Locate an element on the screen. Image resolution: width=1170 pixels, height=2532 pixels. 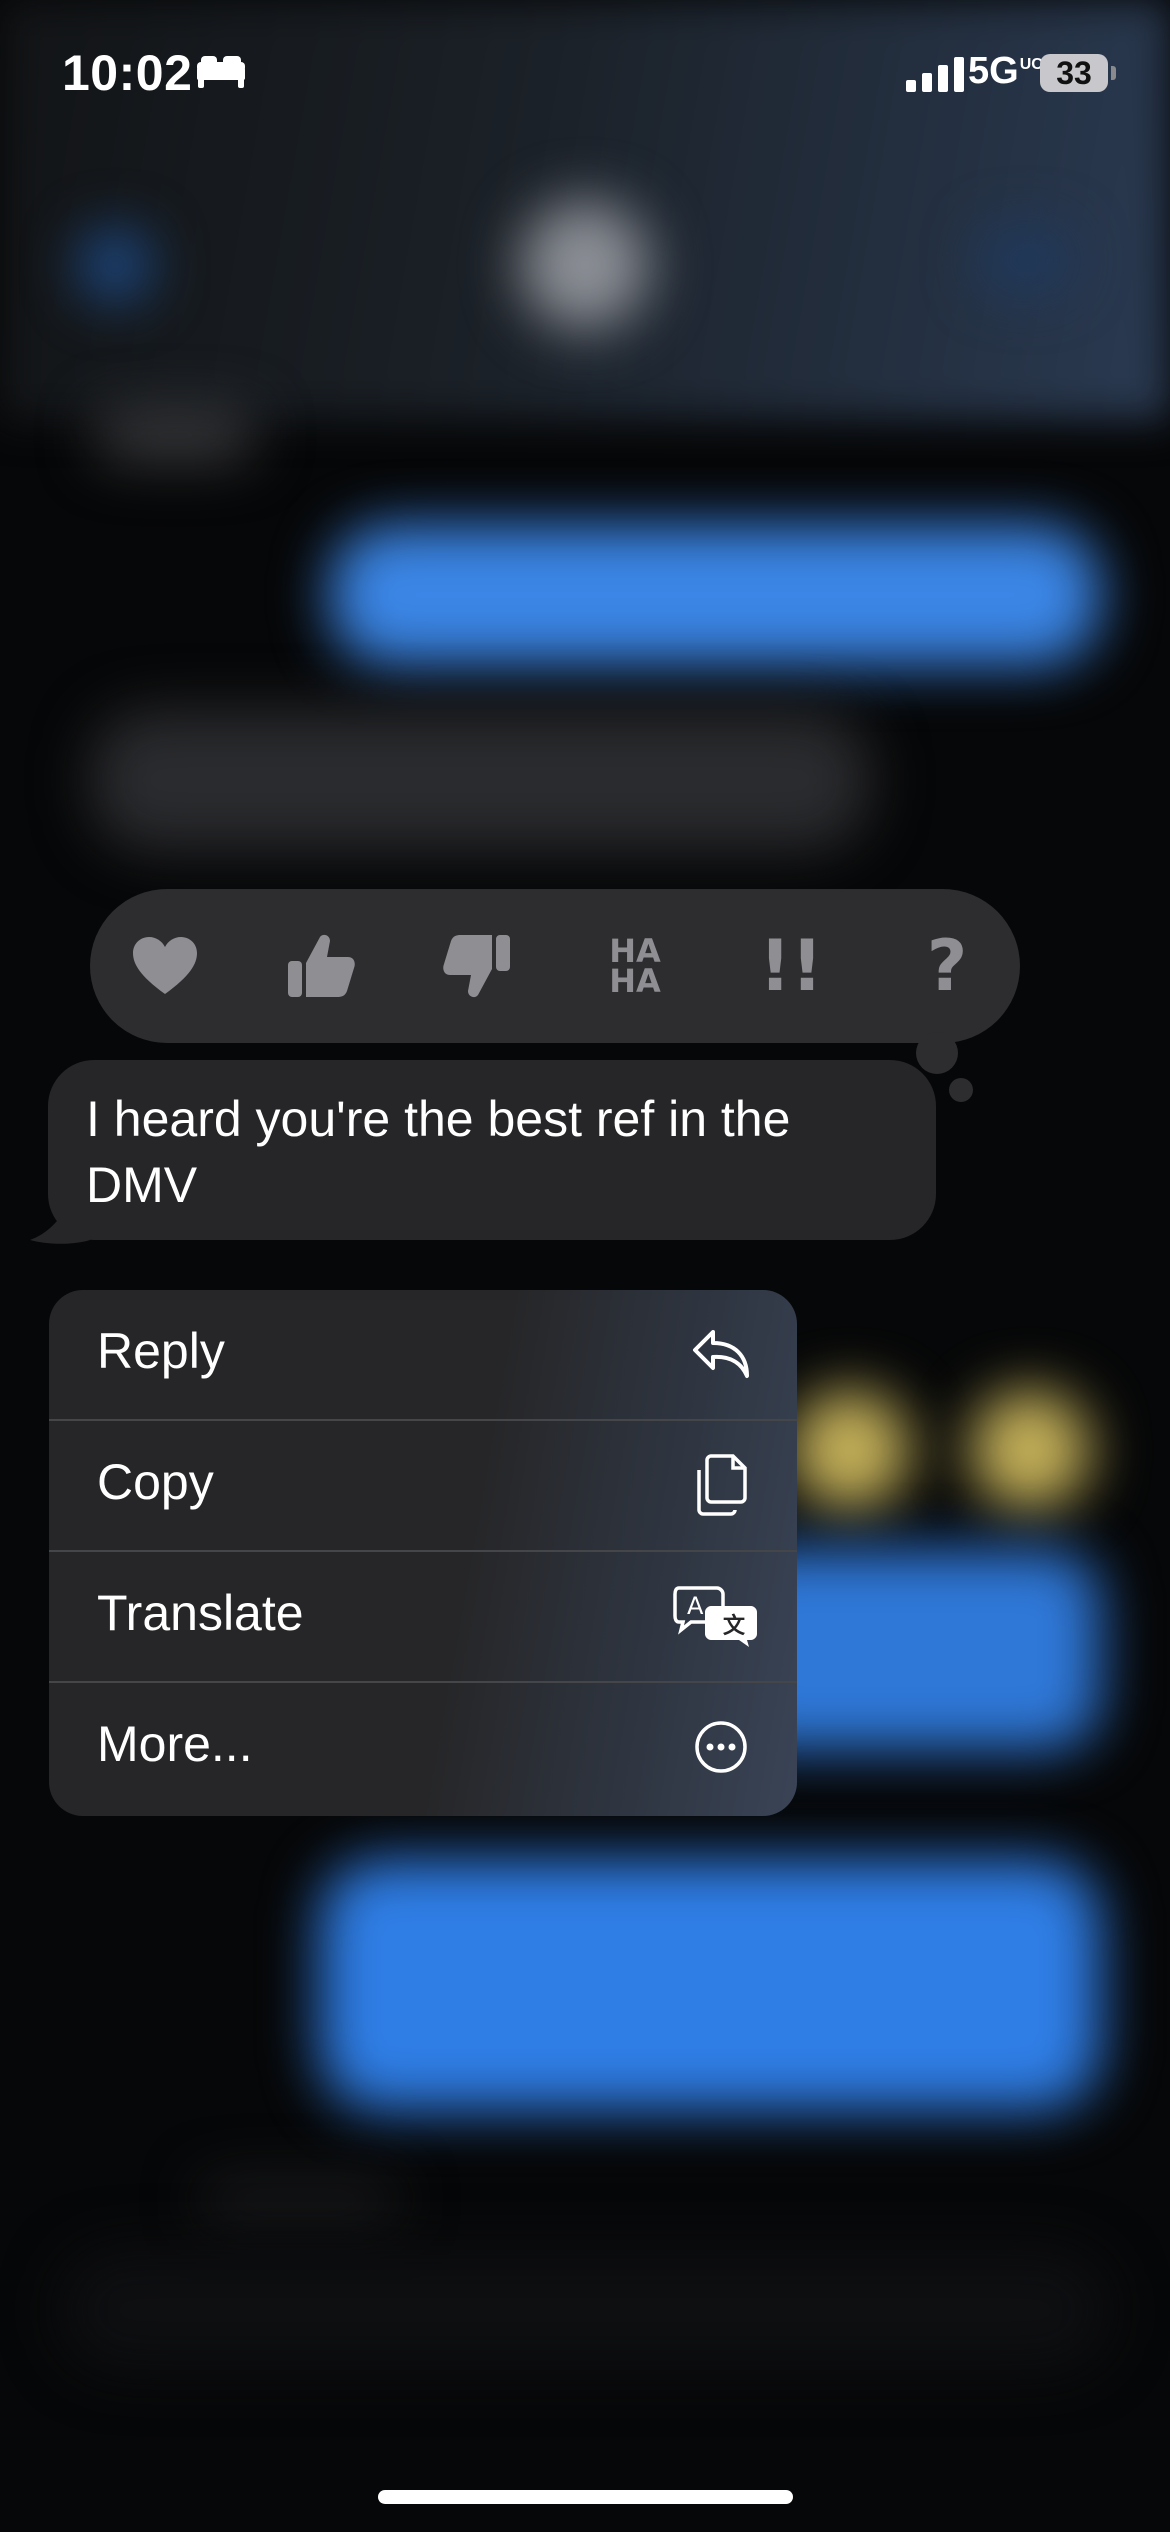
question-reaction: ? is located at coordinates (947, 966).